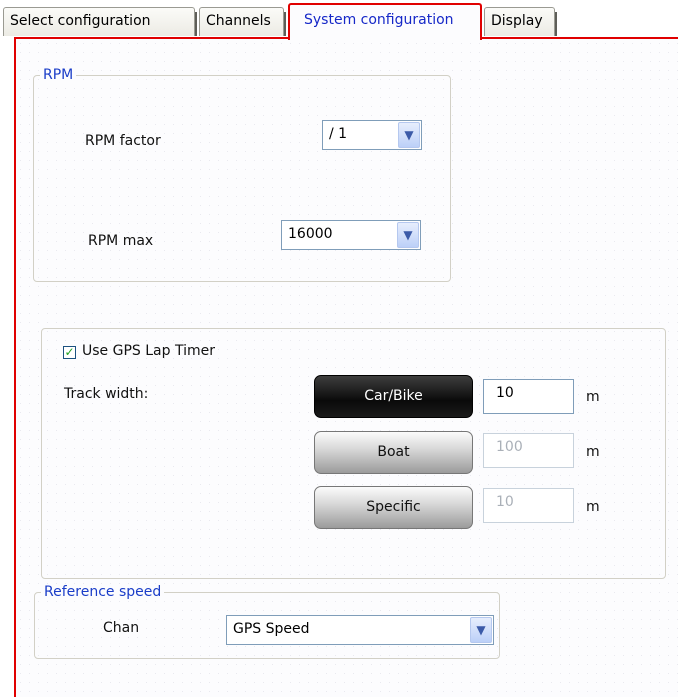 This screenshot has width=678, height=697. I want to click on specific-button: Specific, so click(393, 507).